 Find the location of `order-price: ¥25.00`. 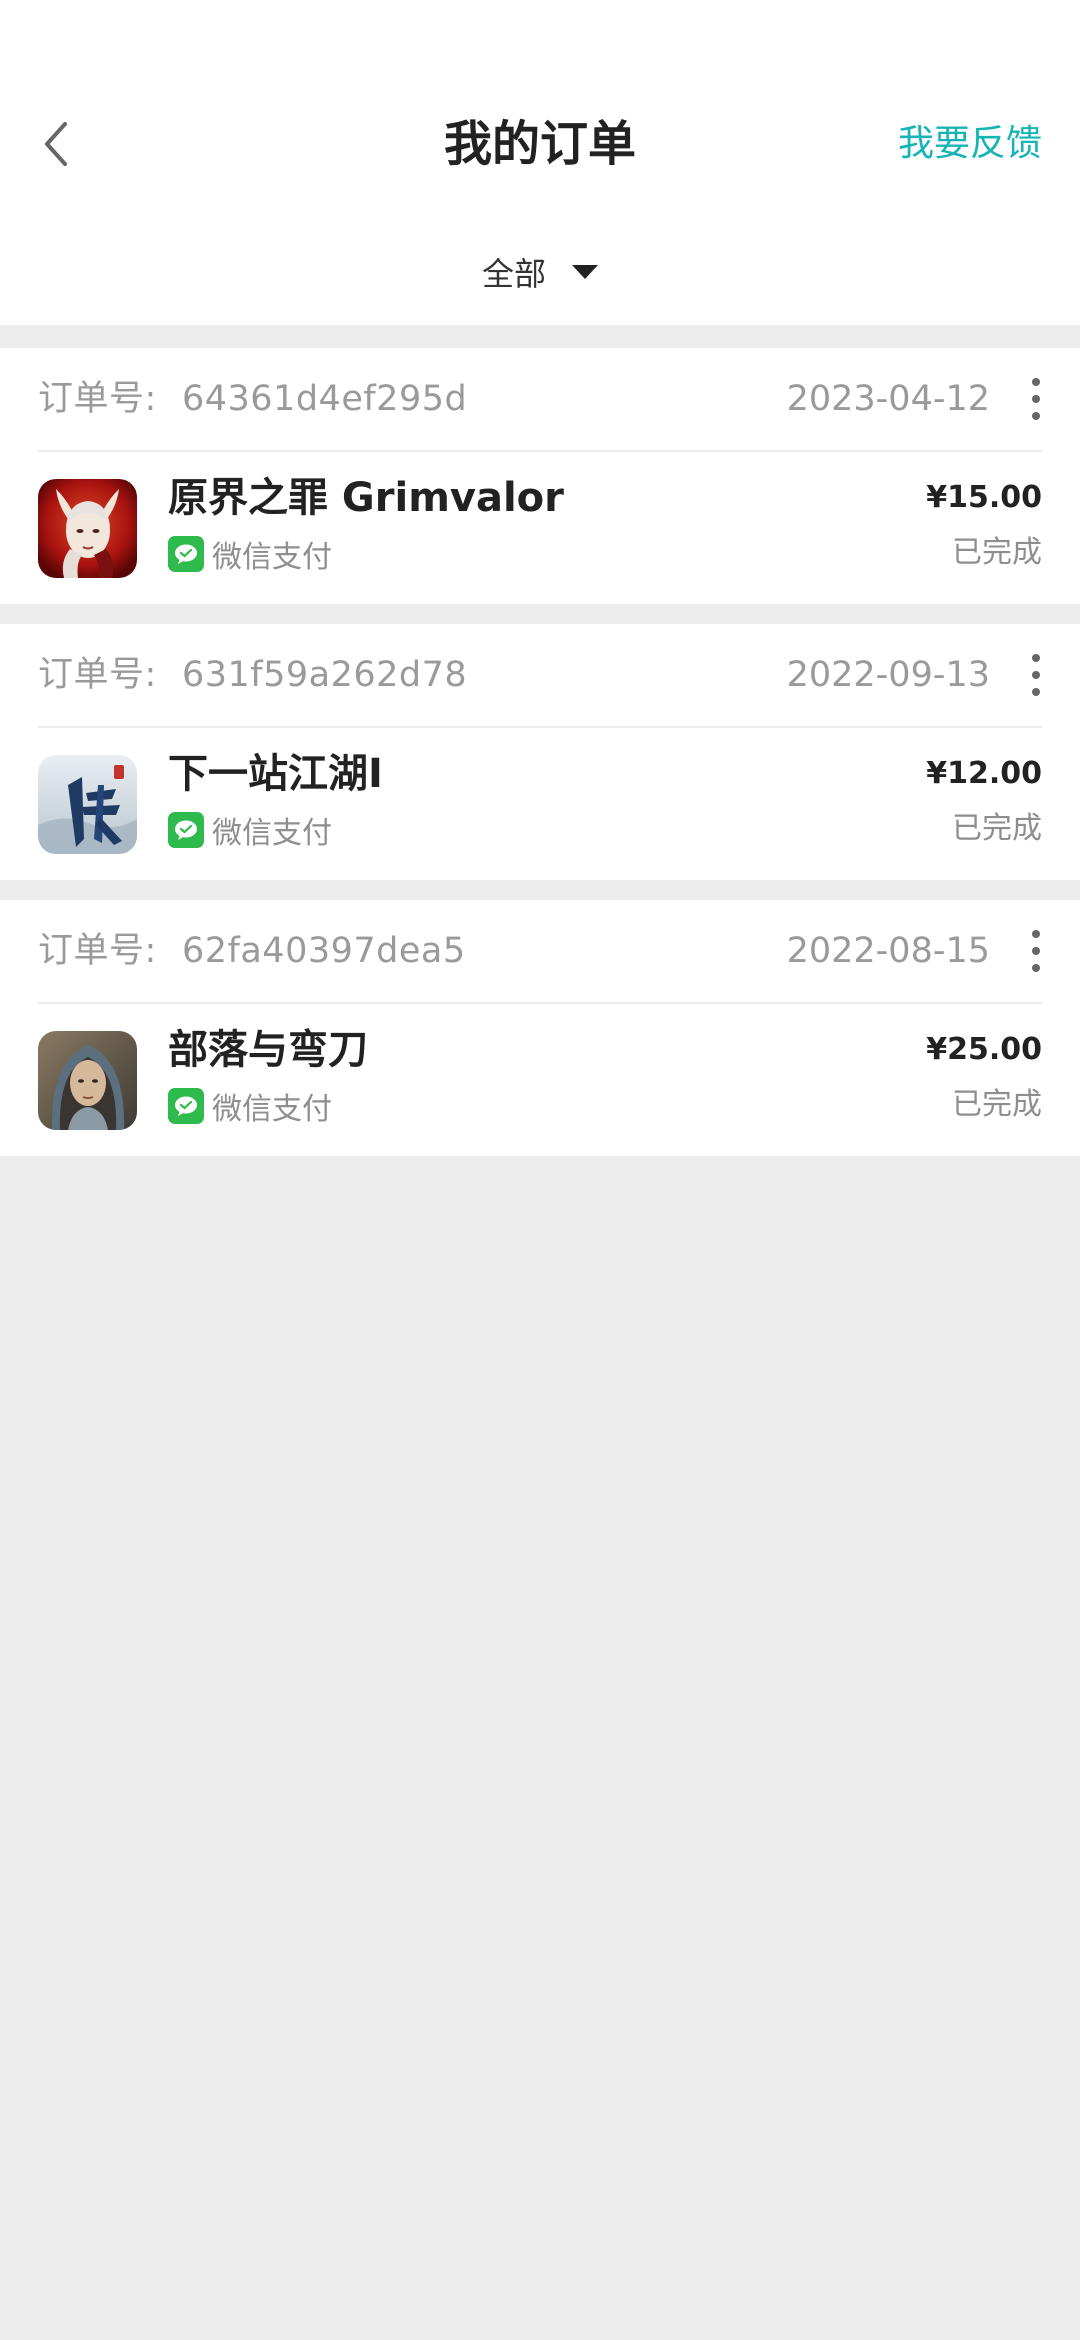

order-price: ¥25.00 is located at coordinates (984, 1049).